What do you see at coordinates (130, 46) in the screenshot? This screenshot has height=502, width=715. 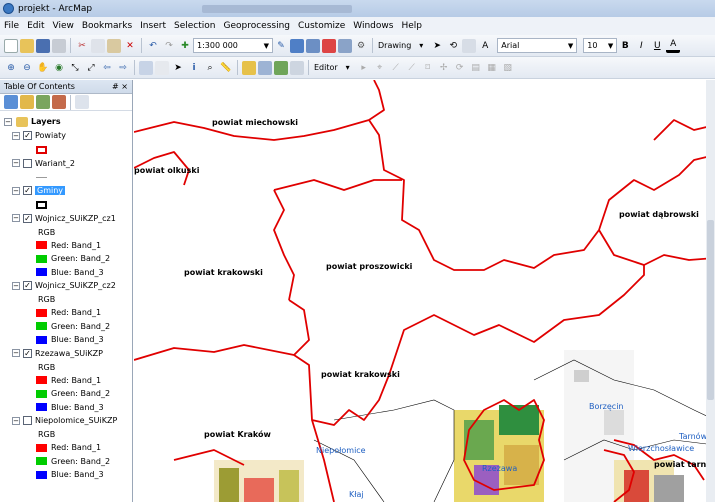 I see `delete-icon: ✕` at bounding box center [130, 46].